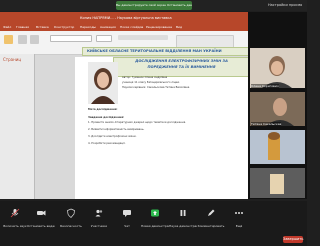  What do you see at coordinates (34, 39) in the screenshot?
I see `copy-icon` at bounding box center [34, 39].